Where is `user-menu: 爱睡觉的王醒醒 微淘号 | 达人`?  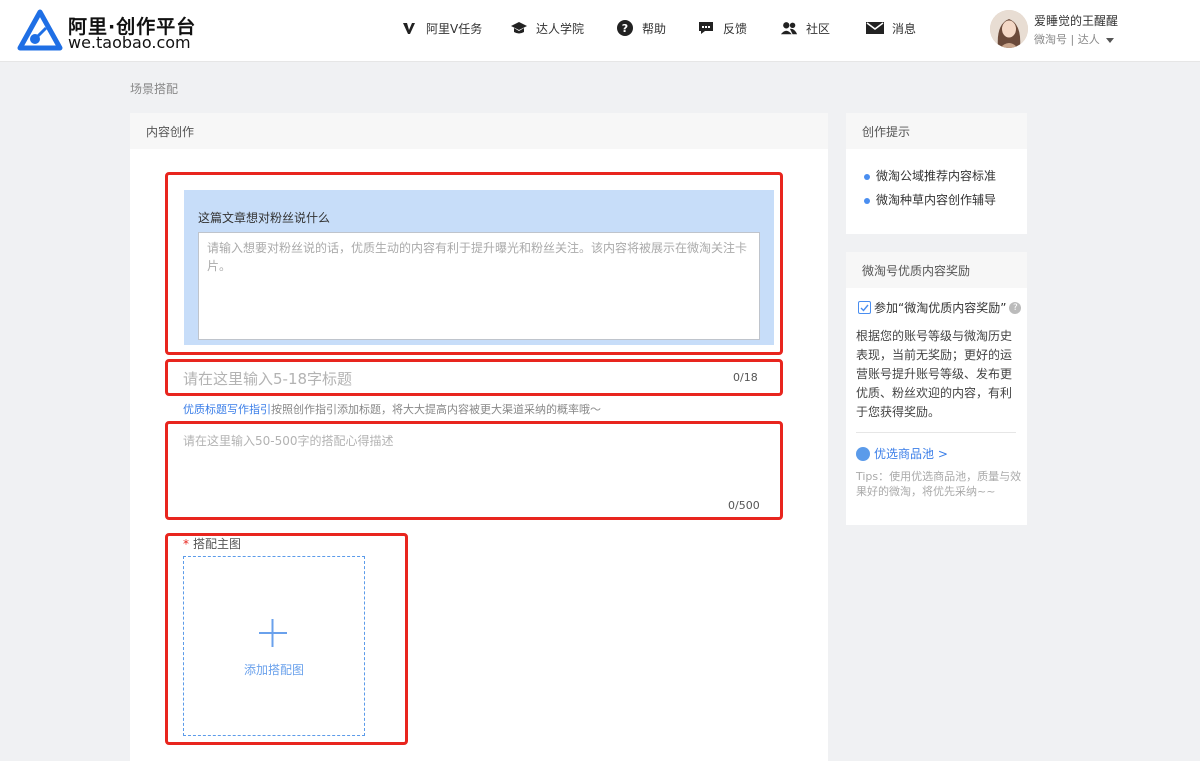
user-menu: 爱睡觉的王醒醒 微淘号 | 达人 is located at coordinates (1090, 30).